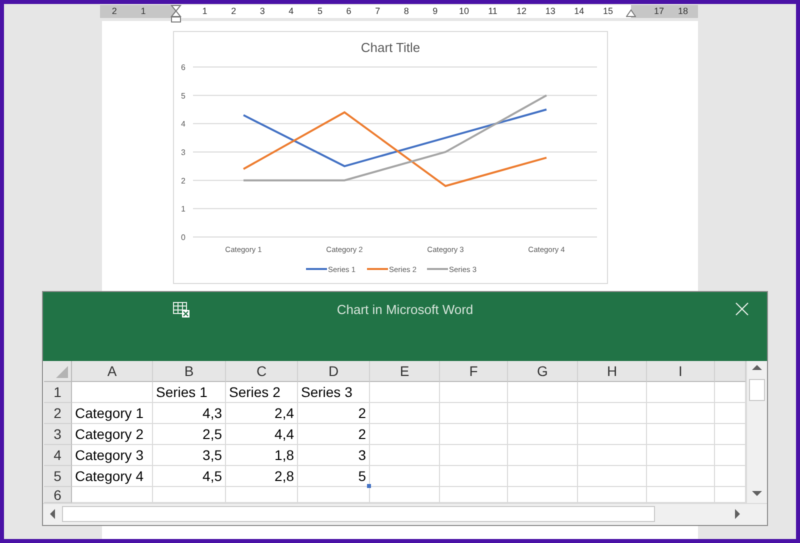  Describe the element at coordinates (543, 371) in the screenshot. I see `column-header: G` at that location.